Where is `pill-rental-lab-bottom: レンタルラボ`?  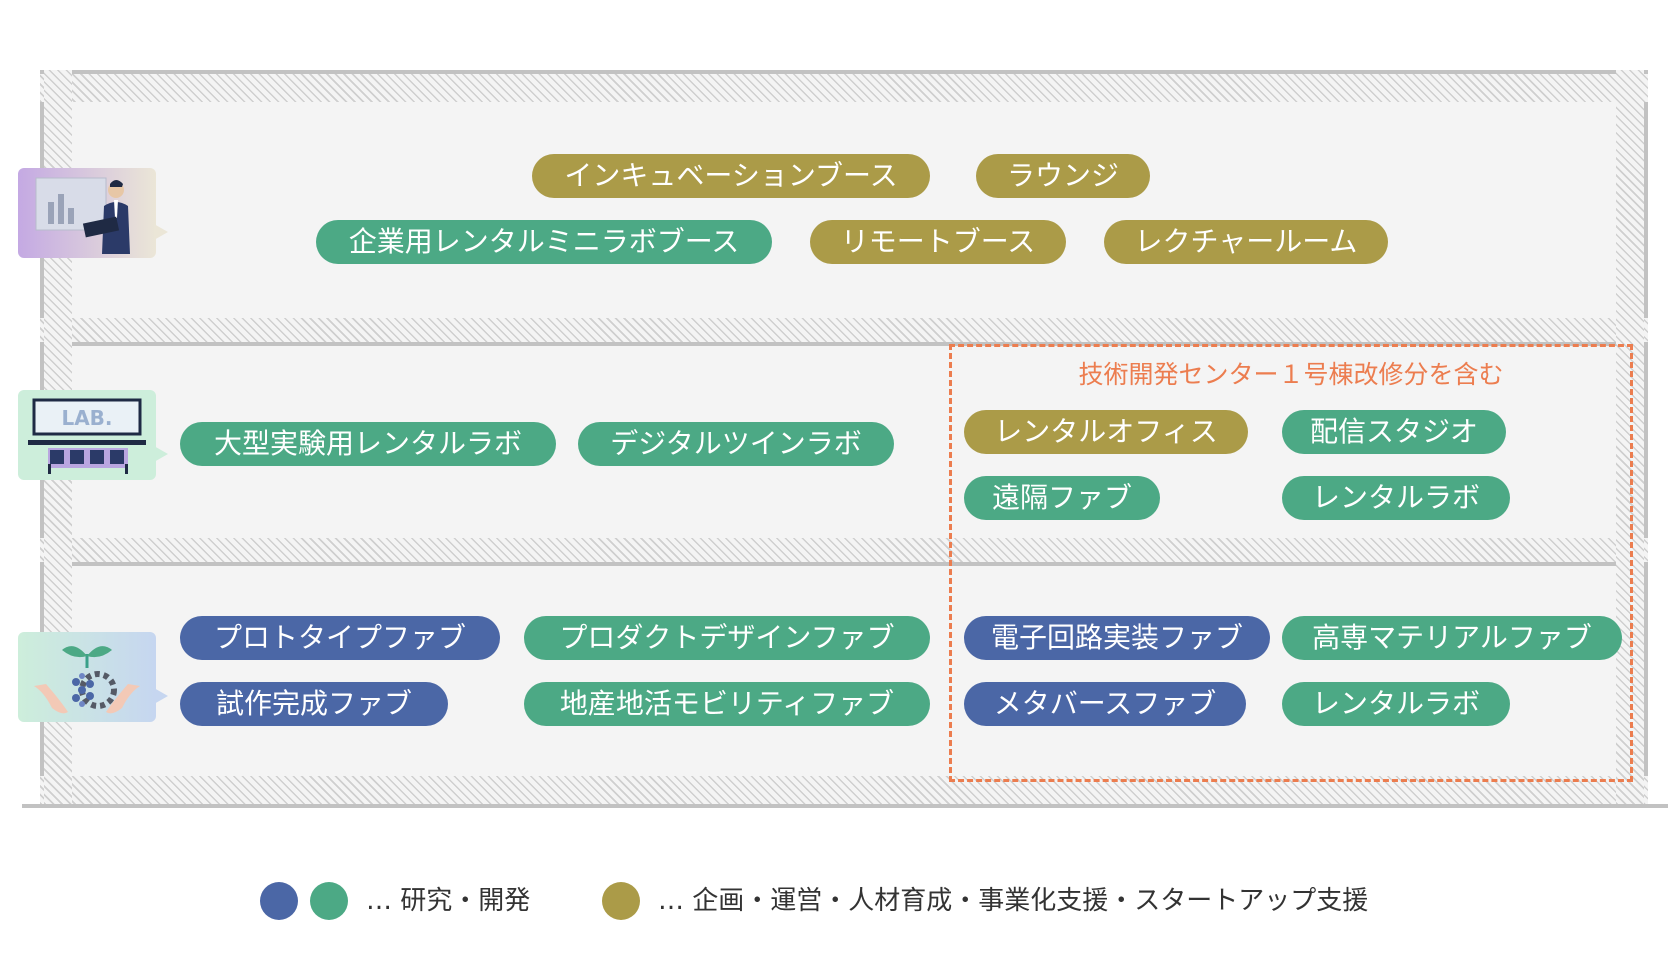 pill-rental-lab-bottom: レンタルラボ is located at coordinates (1396, 704).